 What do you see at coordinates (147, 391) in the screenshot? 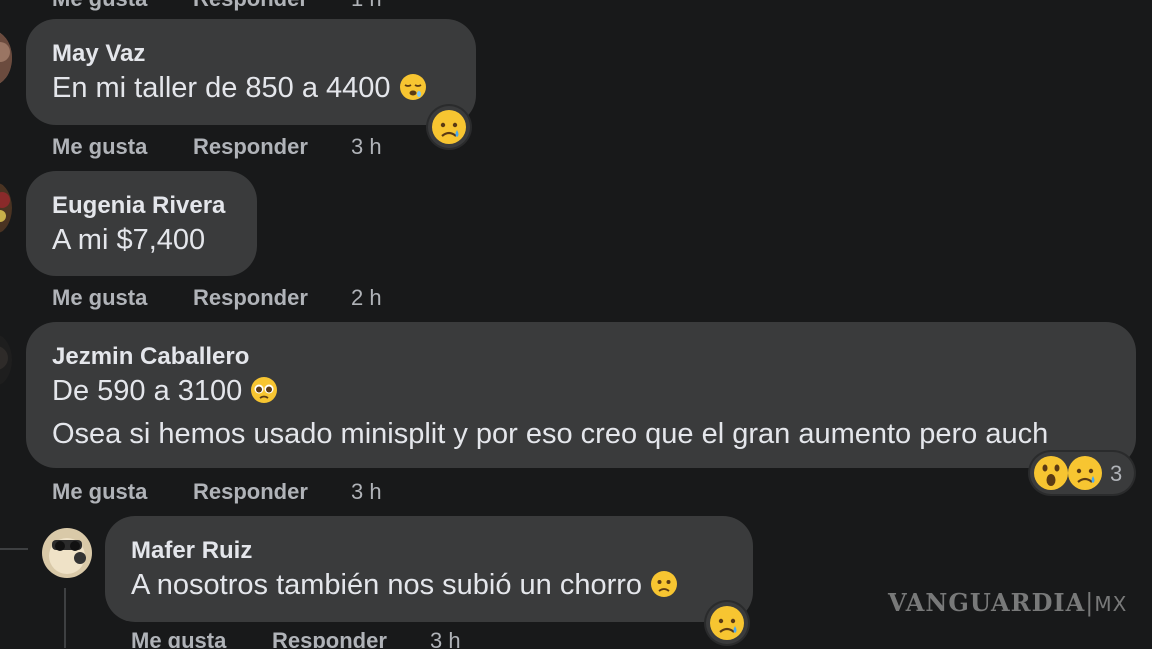
I see `comment-text-line: De 590 a 3100` at bounding box center [147, 391].